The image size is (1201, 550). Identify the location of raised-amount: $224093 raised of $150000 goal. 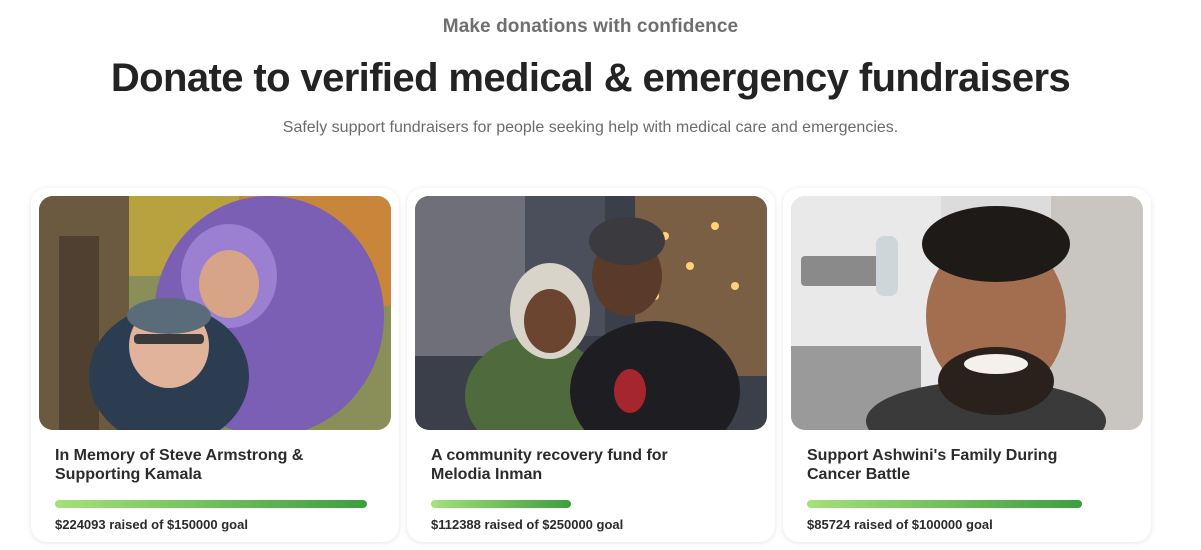
(151, 524).